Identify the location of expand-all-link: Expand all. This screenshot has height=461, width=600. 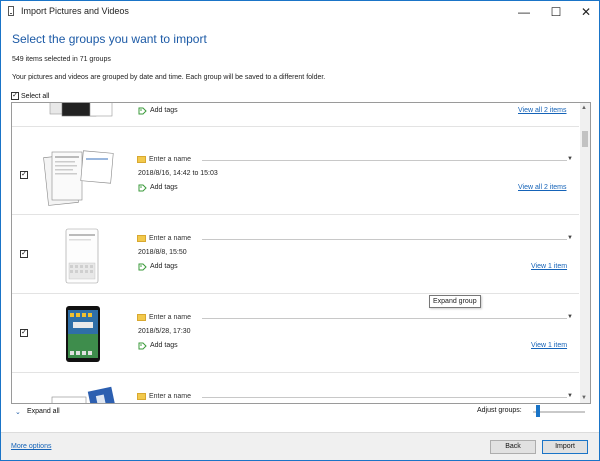
(43, 411).